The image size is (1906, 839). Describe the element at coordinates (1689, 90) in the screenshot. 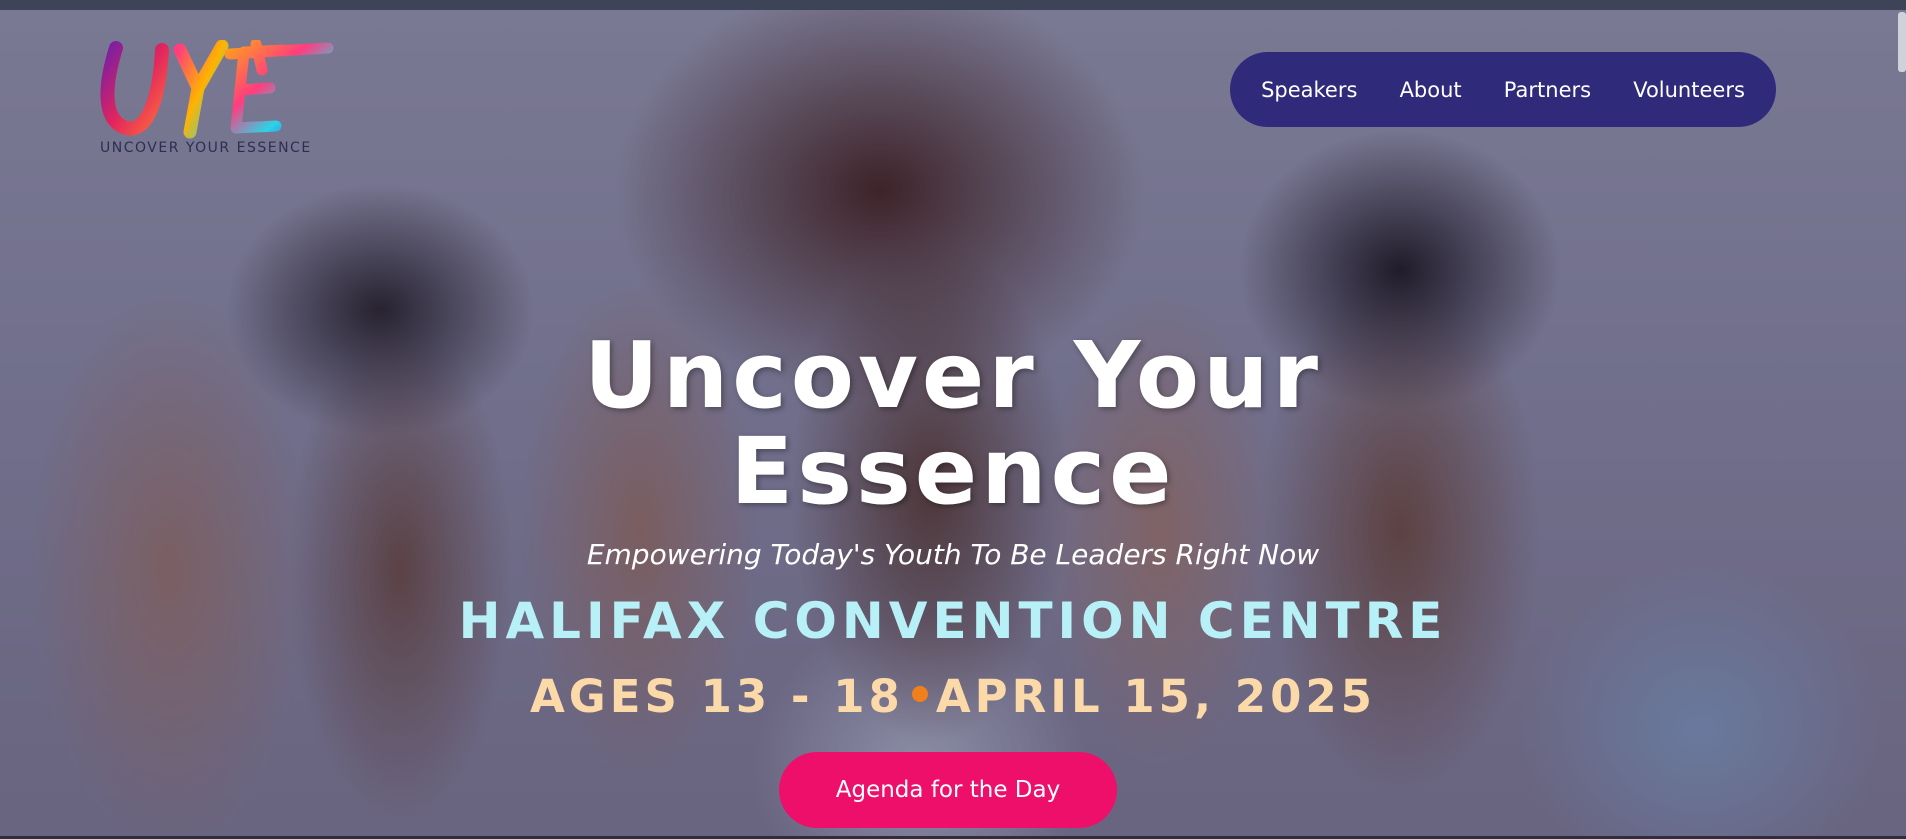

I see `nav-item-volunteers: Volunteers` at that location.